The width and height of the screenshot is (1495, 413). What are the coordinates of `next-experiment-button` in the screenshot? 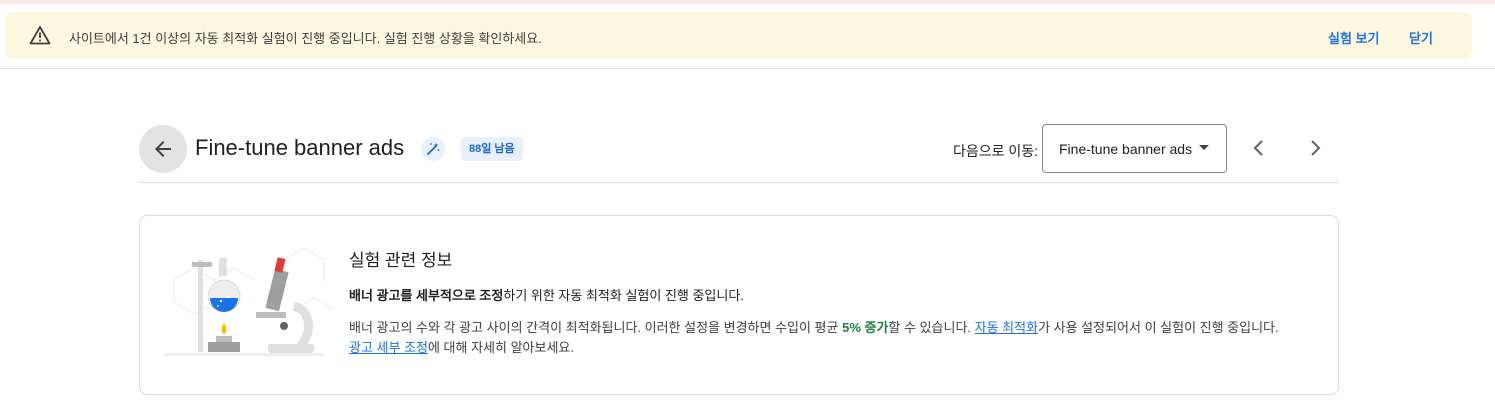 It's located at (1315, 148).